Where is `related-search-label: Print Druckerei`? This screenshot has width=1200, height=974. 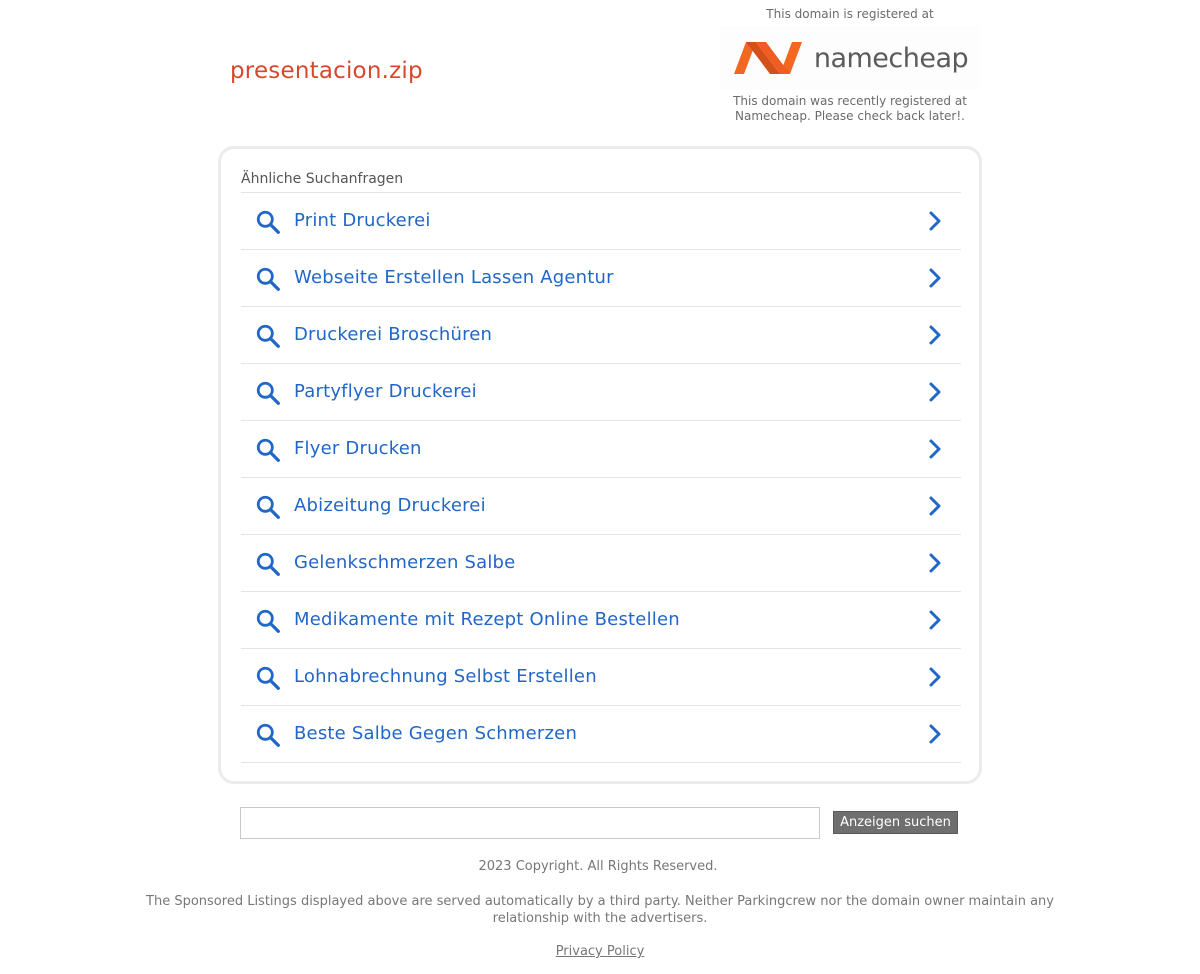
related-search-label: Print Druckerei is located at coordinates (362, 221).